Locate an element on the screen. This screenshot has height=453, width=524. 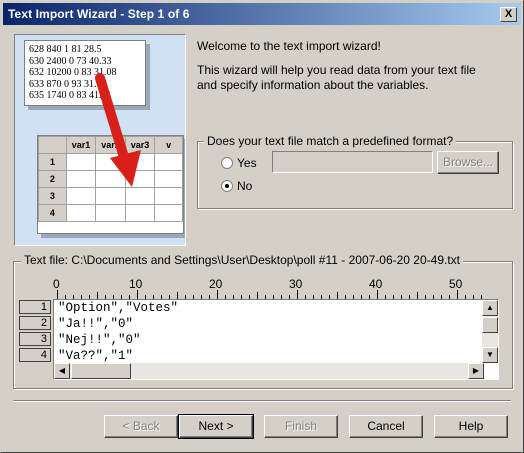
no-radio is located at coordinates (227, 186).